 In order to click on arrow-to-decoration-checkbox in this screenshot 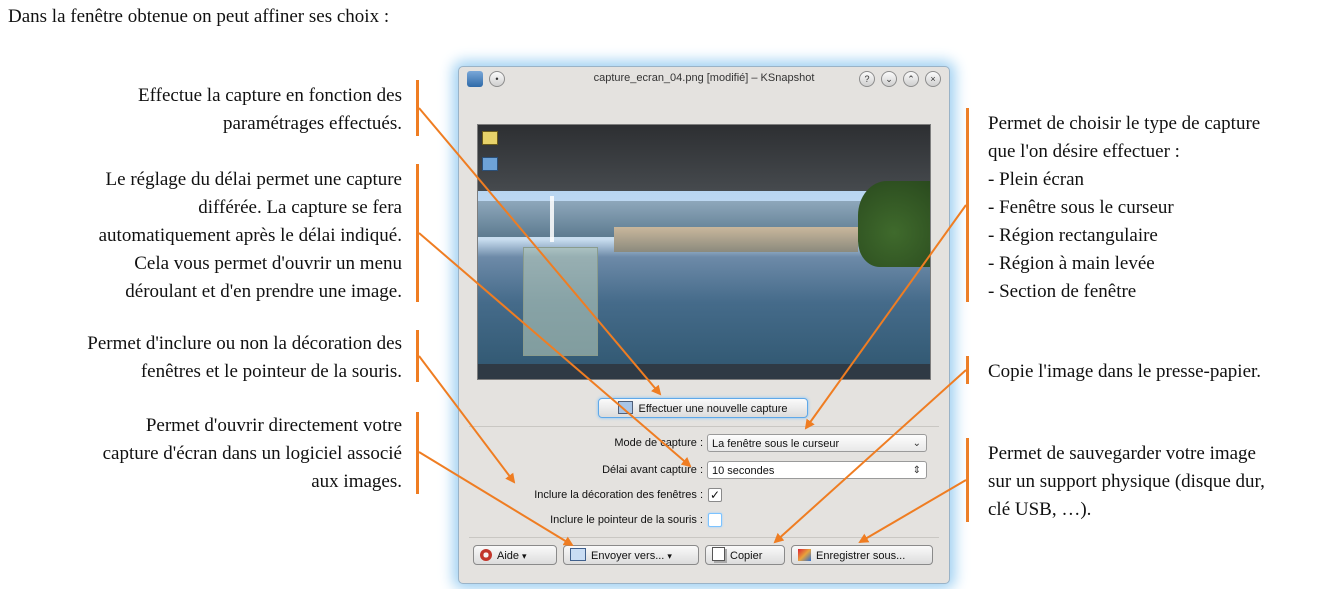, I will do `click(467, 419)`.